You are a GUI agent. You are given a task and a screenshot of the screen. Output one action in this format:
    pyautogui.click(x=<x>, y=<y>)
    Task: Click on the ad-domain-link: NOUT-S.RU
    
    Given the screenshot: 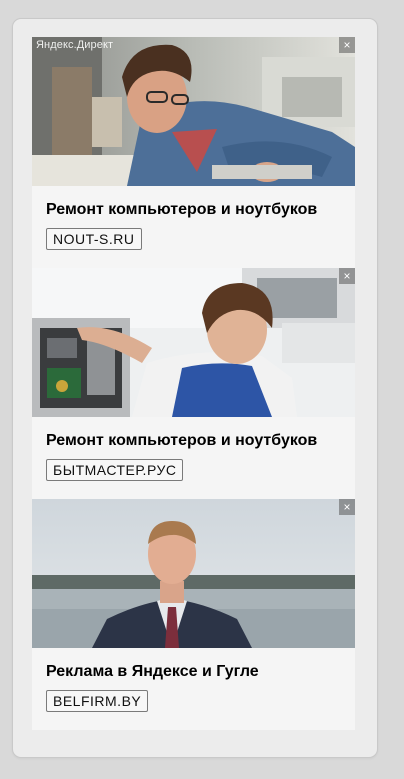 What is the action you would take?
    pyautogui.click(x=94, y=239)
    